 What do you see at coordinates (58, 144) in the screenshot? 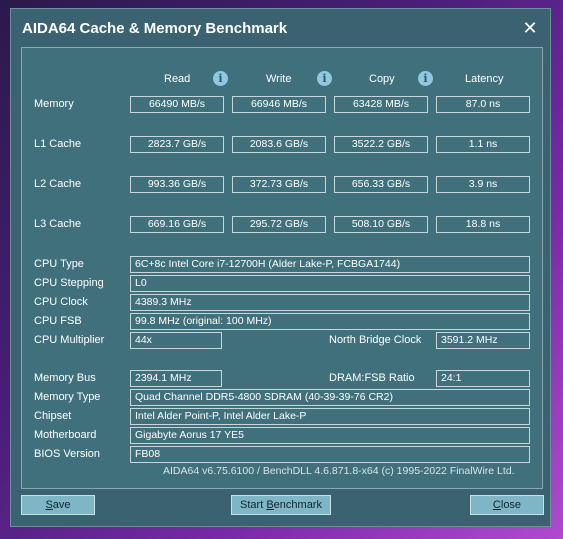
I see `row-label-l1: L1 Cache` at bounding box center [58, 144].